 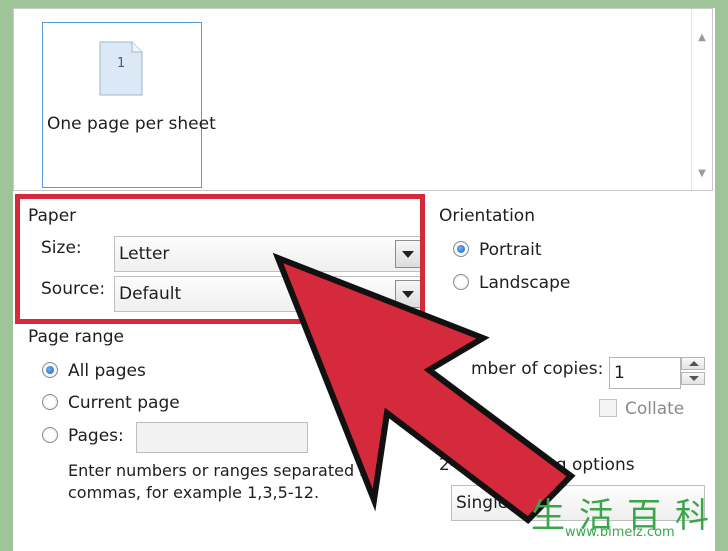 I want to click on watermark-url: www.bimeiz.com, so click(x=620, y=532).